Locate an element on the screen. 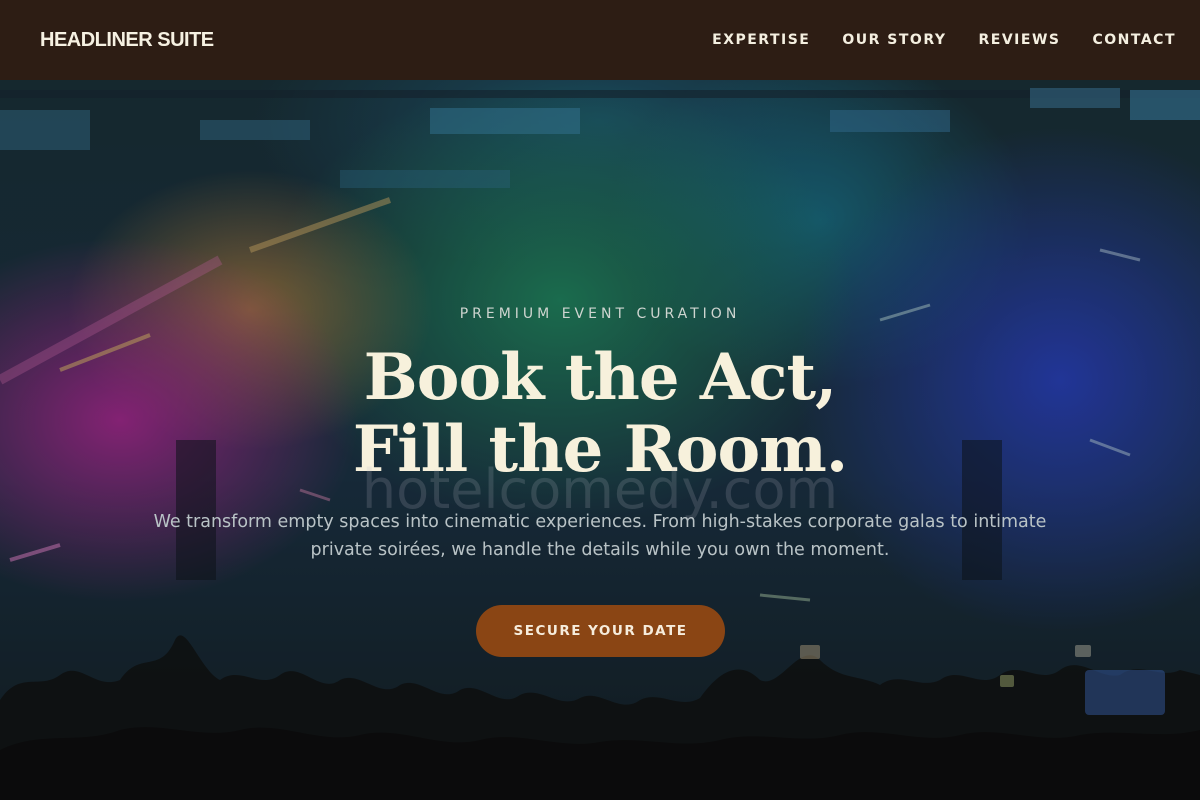 The width and height of the screenshot is (1200, 800). hero-headline-line-1: Book the Act, is located at coordinates (600, 377).